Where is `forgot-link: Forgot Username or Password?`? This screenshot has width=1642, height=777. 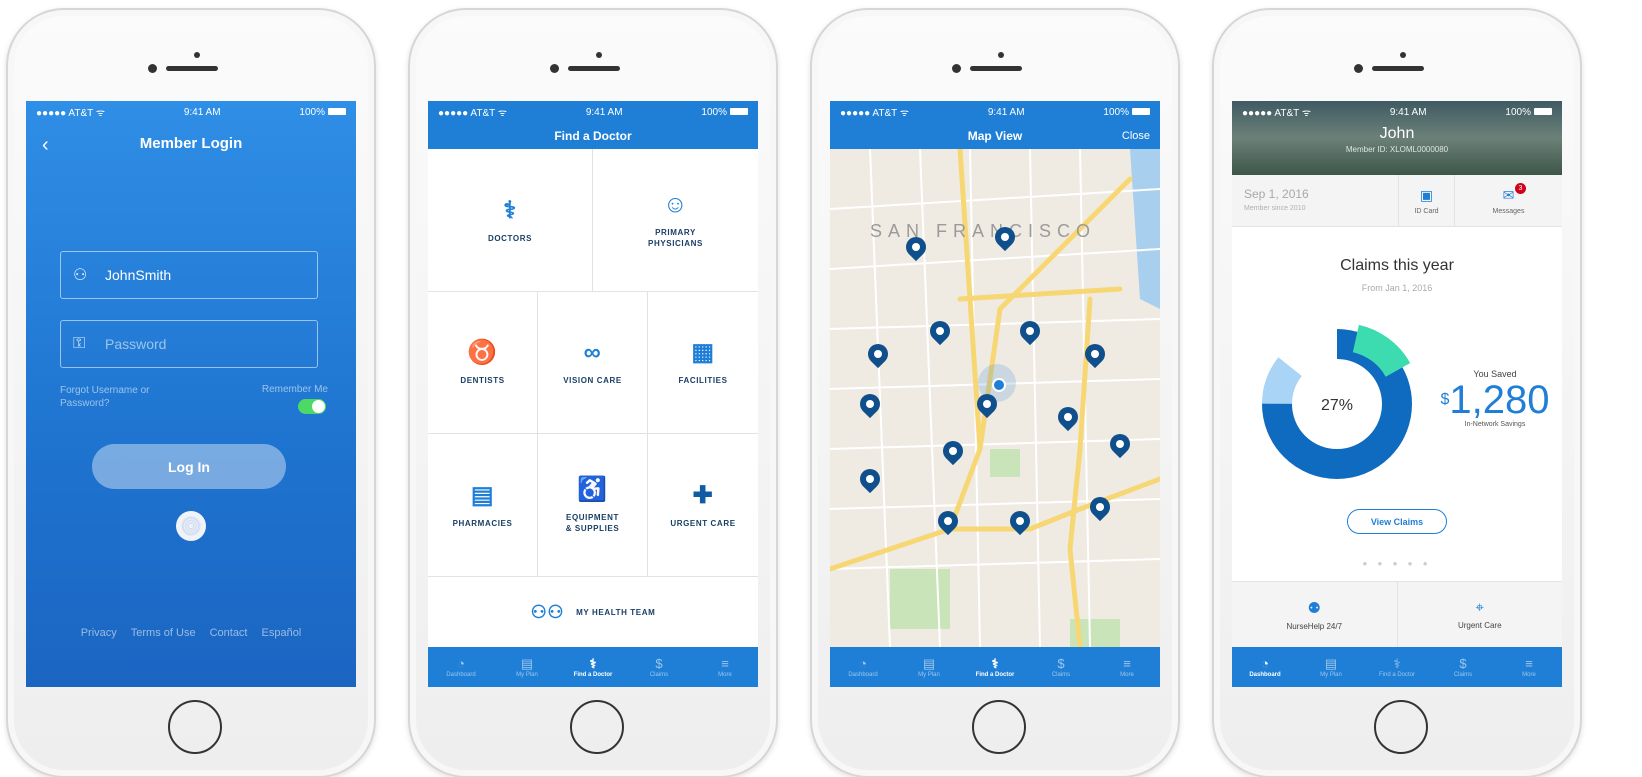 forgot-link: Forgot Username or Password? is located at coordinates (115, 397).